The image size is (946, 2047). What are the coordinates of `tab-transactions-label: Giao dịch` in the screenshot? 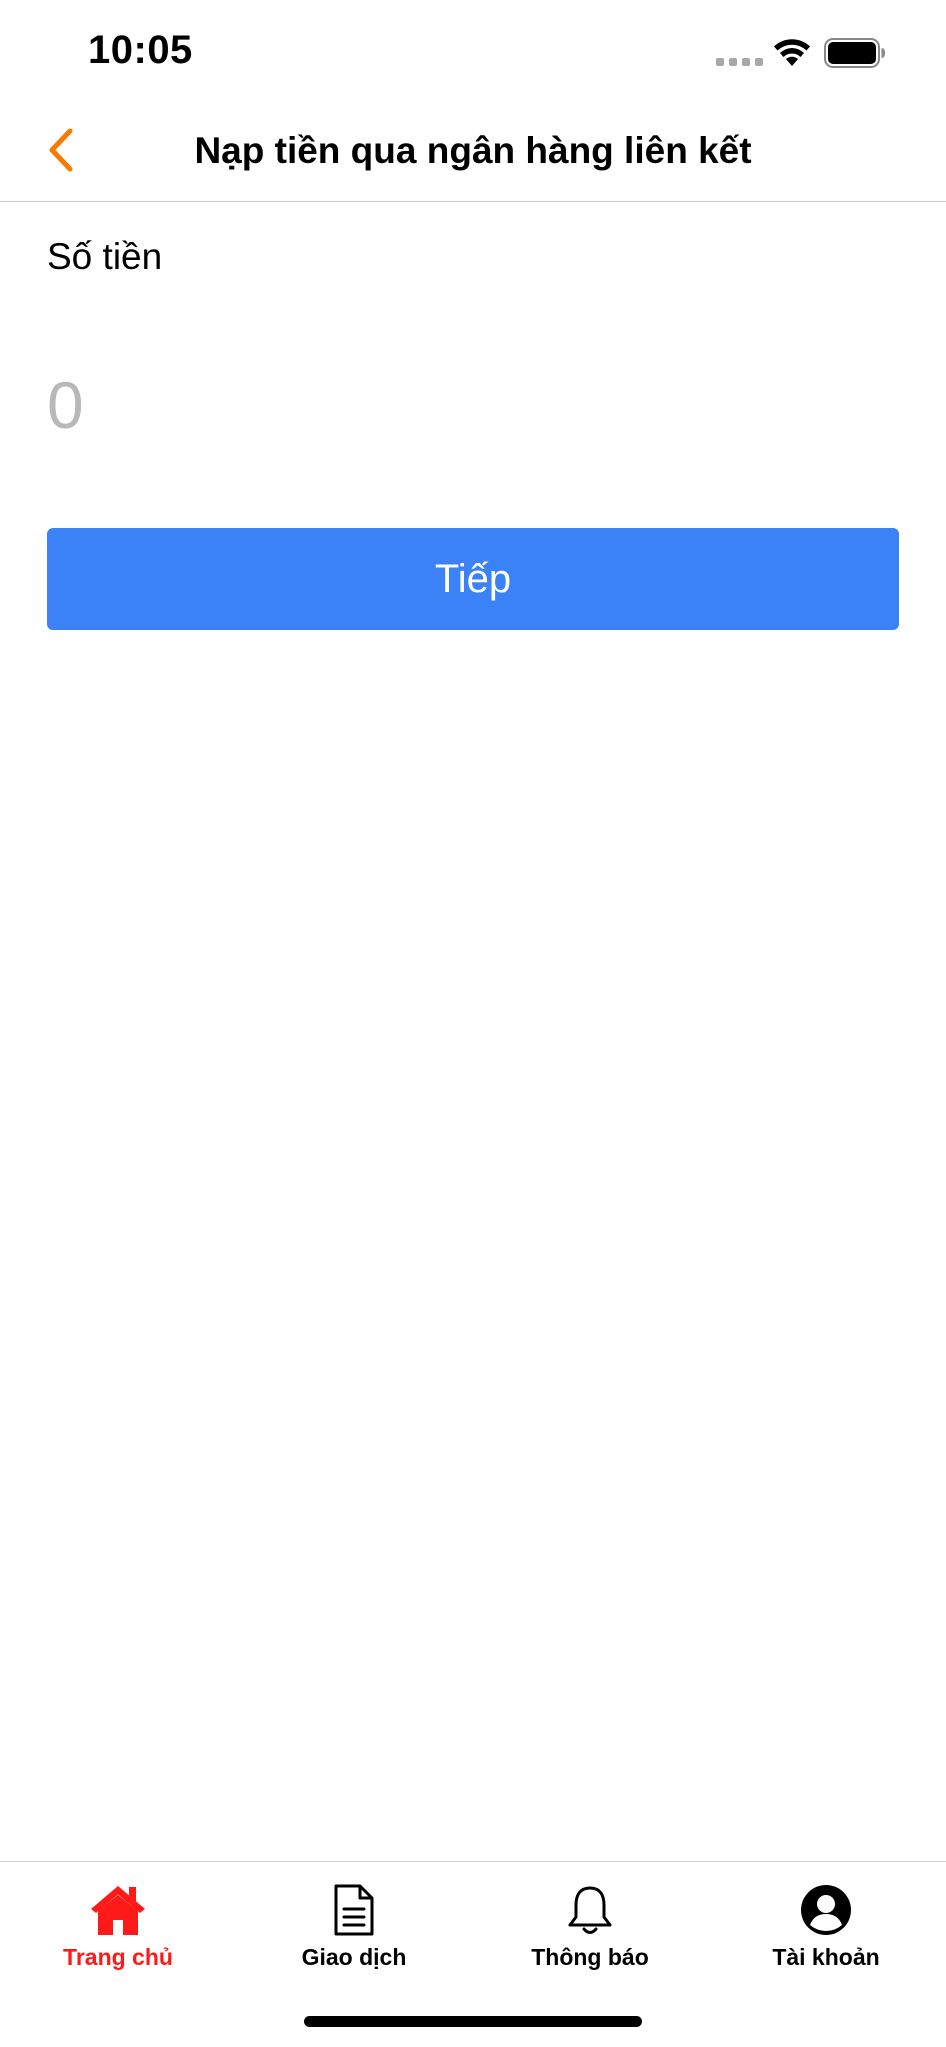 It's located at (354, 1957).